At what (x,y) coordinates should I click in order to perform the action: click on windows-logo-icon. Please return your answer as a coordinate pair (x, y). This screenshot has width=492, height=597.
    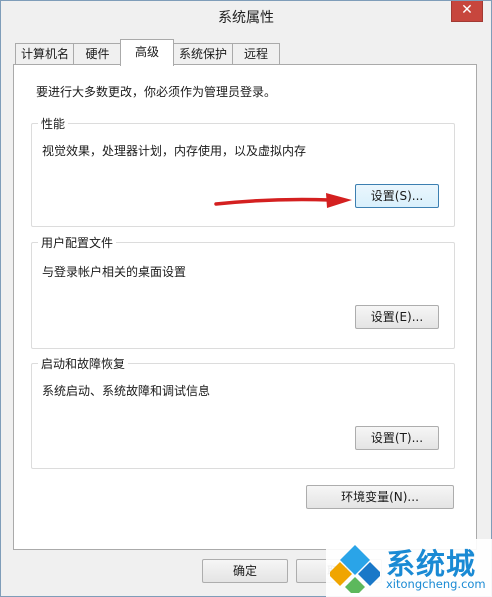
    Looking at the image, I should click on (355, 569).